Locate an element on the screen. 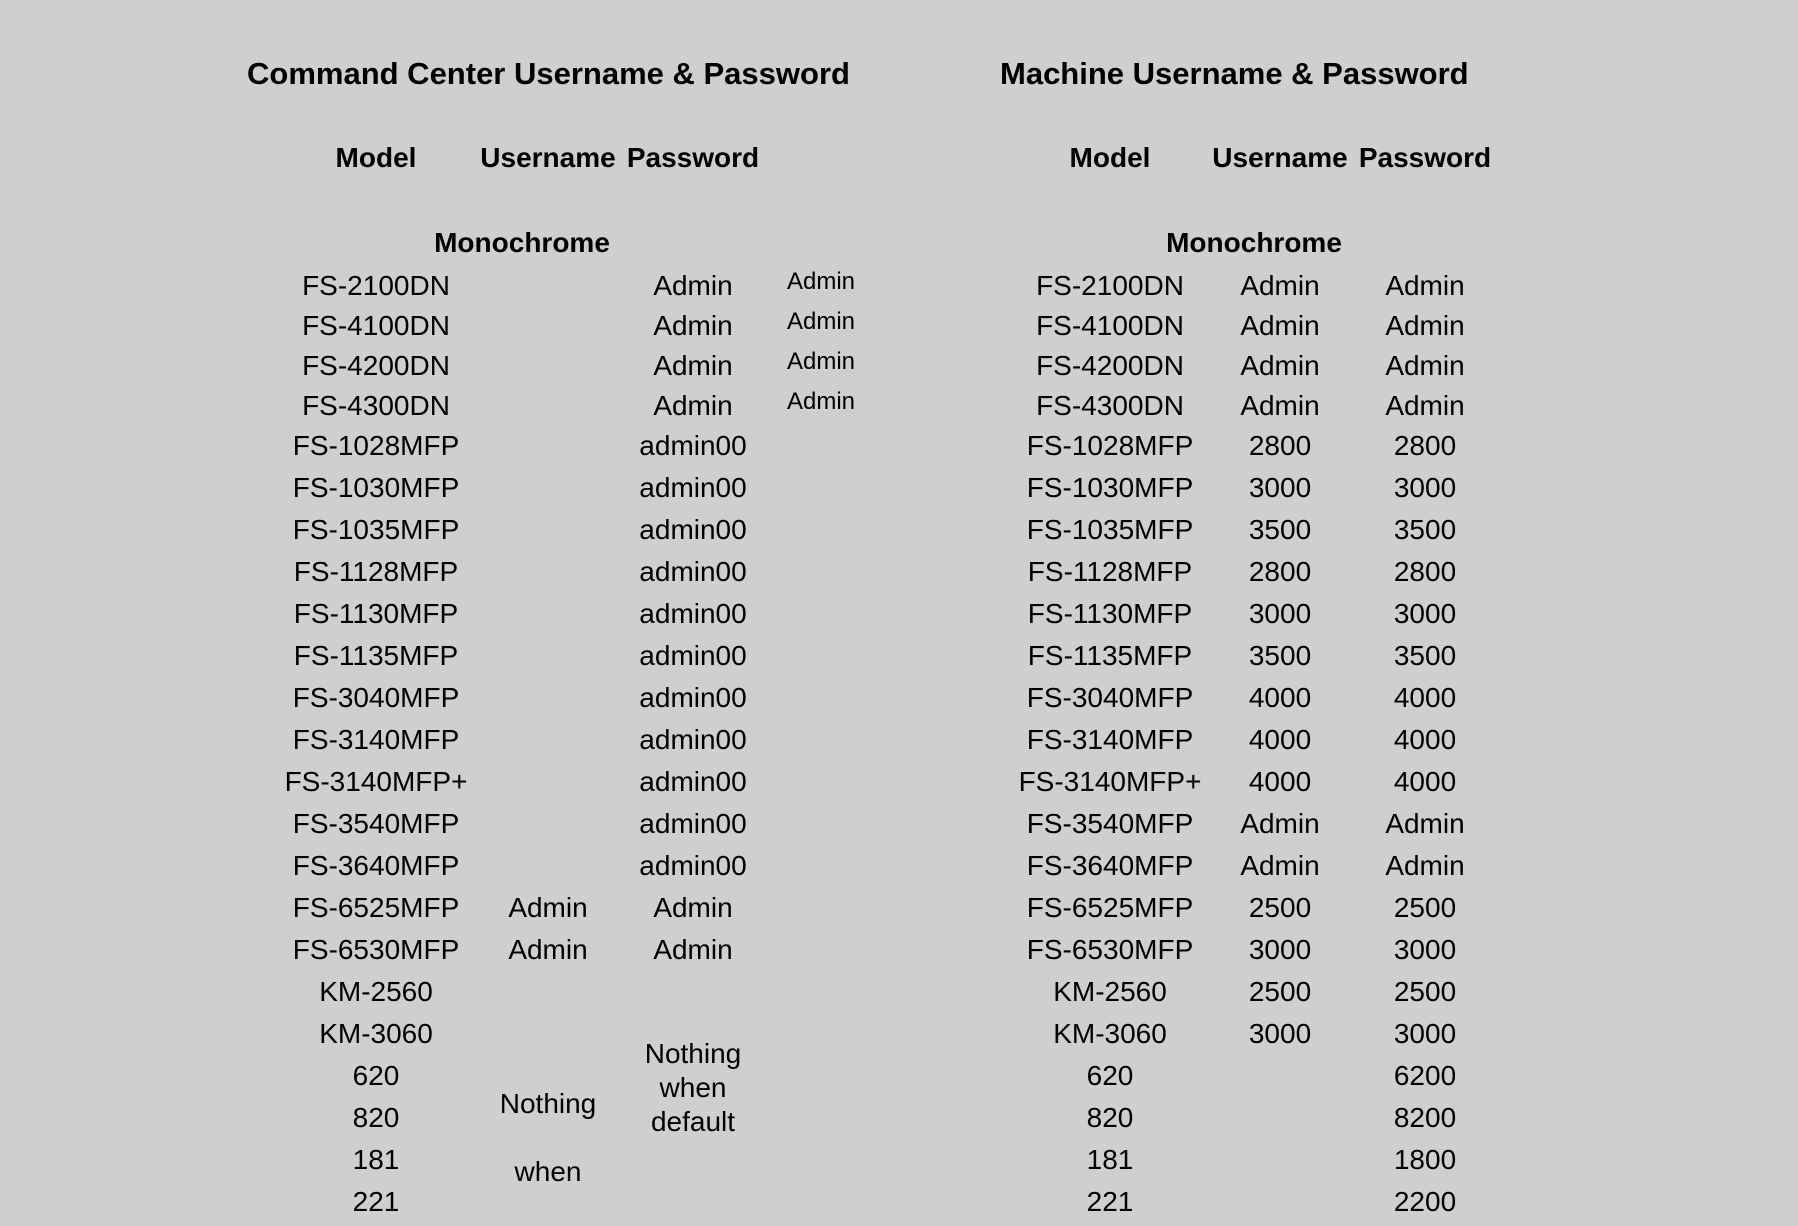 This screenshot has width=1798, height=1226. machine-model-cell: FS-1128MFP is located at coordinates (1110, 571).